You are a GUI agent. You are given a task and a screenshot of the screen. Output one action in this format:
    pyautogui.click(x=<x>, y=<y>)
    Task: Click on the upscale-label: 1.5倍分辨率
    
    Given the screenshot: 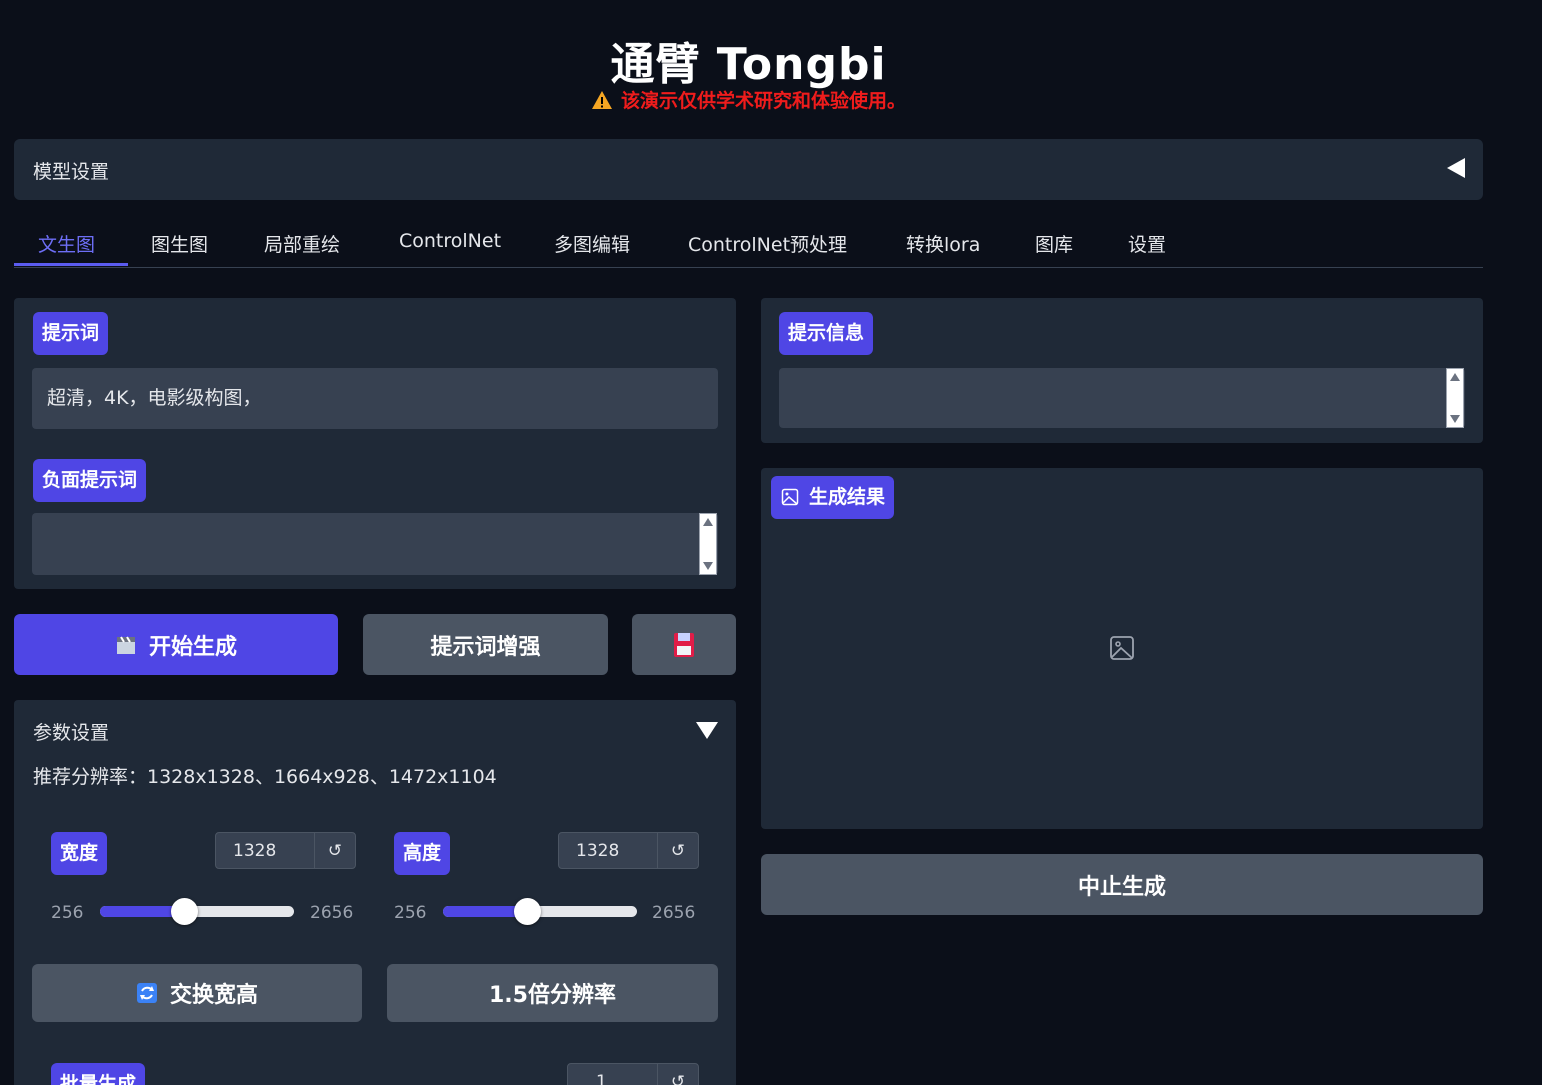 What is the action you would take?
    pyautogui.click(x=552, y=995)
    